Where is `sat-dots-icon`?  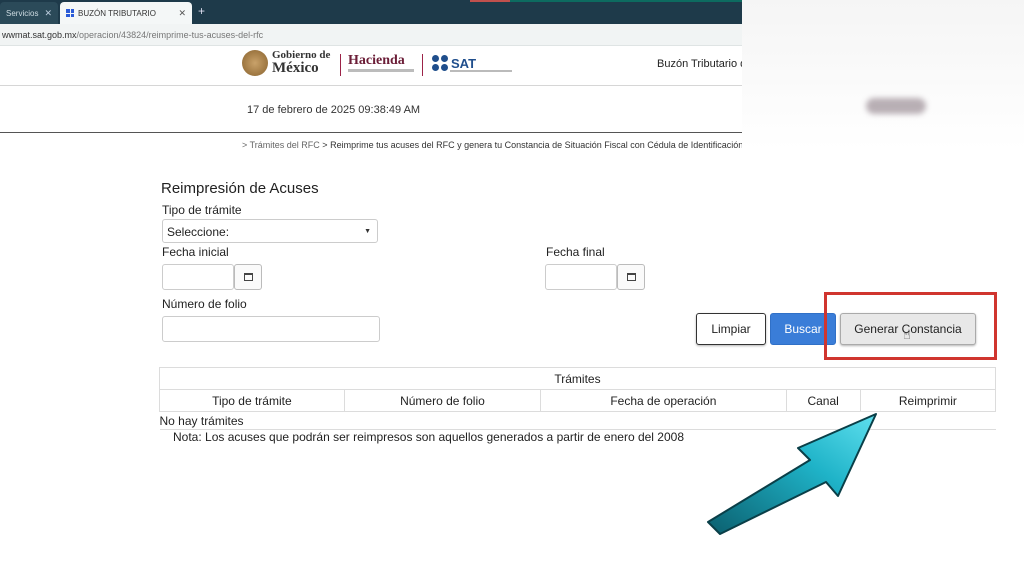 sat-dots-icon is located at coordinates (440, 63).